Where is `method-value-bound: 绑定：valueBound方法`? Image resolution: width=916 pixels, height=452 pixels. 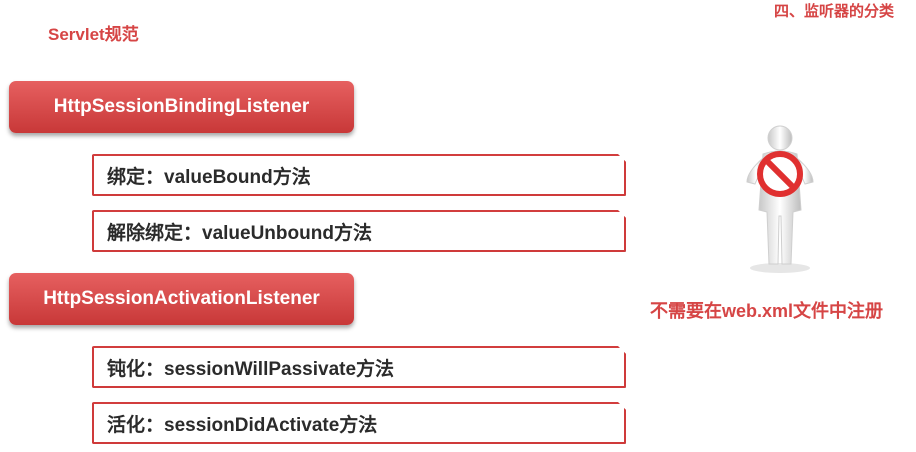
method-value-bound: 绑定：valueBound方法 is located at coordinates (359, 175).